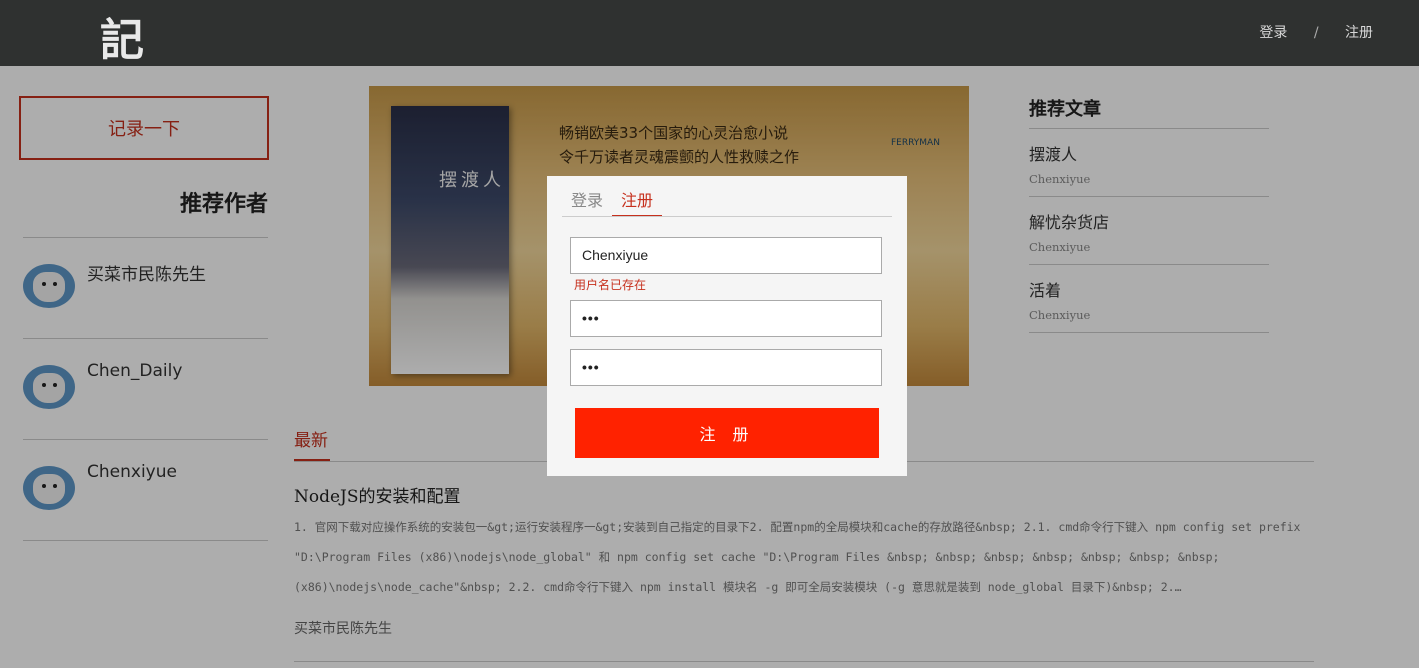 Image resolution: width=1419 pixels, height=668 pixels. Describe the element at coordinates (587, 199) in the screenshot. I see `tab-login: 登录` at that location.